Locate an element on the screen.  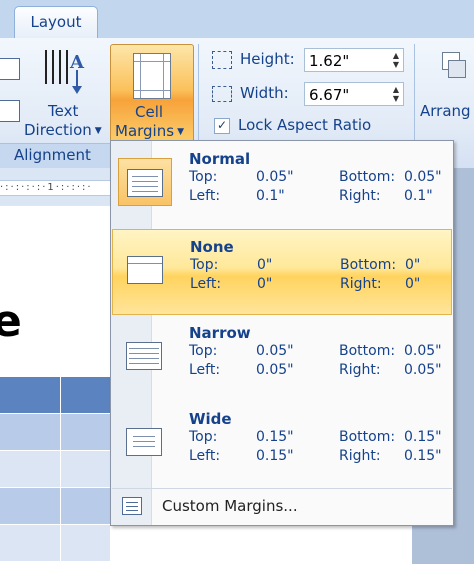
height-input: 1.62" ▲ ▼ is located at coordinates (354, 60).